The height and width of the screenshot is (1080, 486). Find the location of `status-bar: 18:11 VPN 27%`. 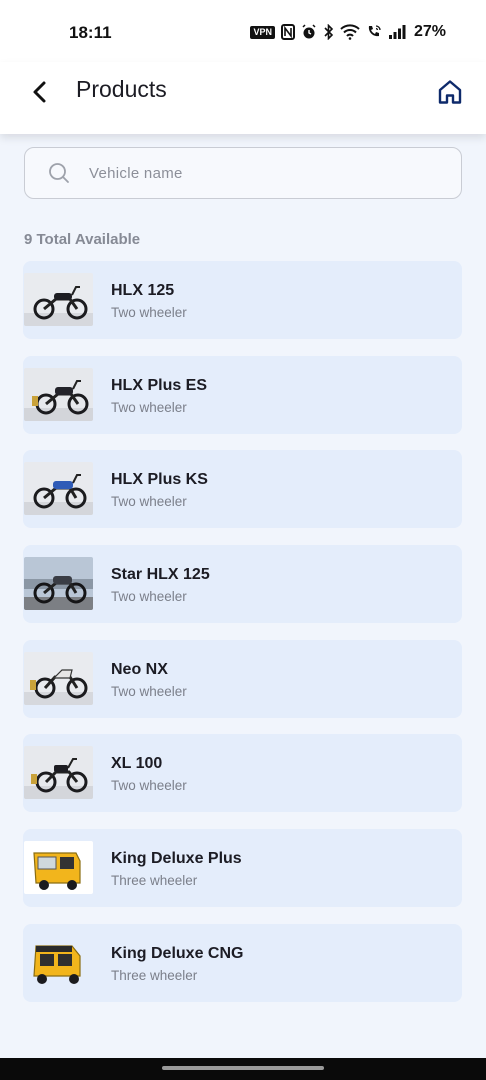

status-bar: 18:11 VPN 27% is located at coordinates (243, 31).